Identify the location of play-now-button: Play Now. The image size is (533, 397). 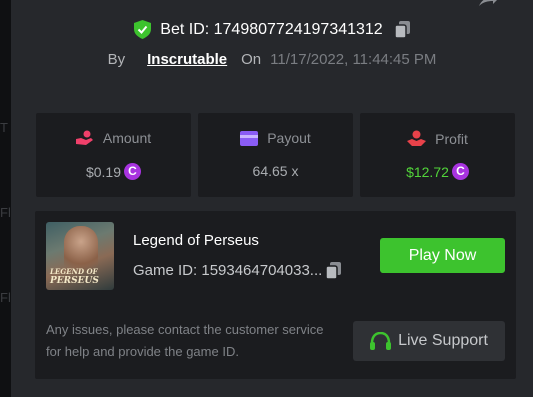
(442, 255).